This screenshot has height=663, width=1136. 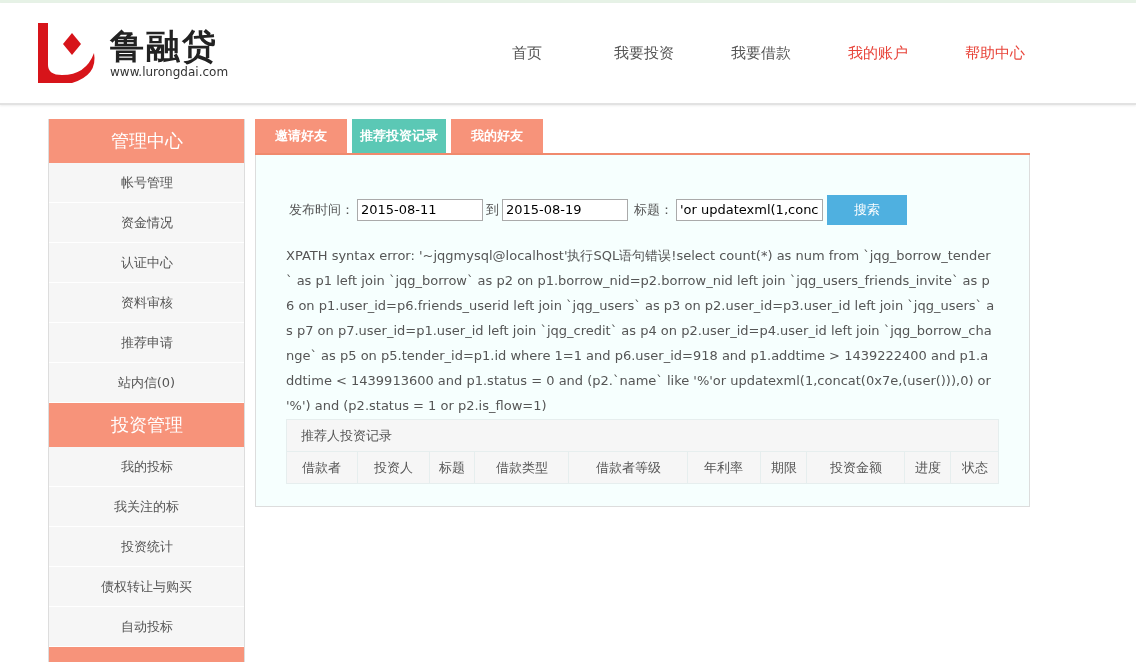 I want to click on sidebar-item: 认证中心, so click(x=146, y=263).